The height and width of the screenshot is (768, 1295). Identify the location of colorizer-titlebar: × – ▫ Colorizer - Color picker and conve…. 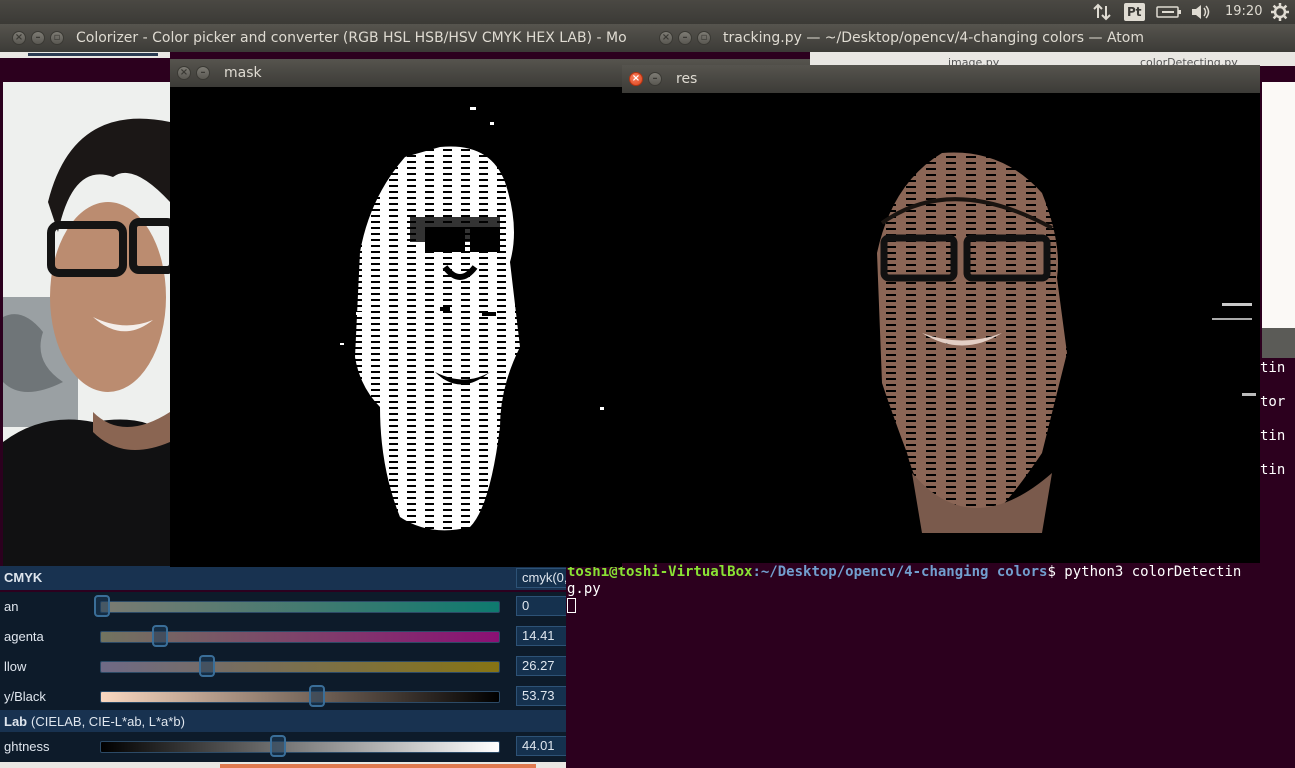
(325, 38).